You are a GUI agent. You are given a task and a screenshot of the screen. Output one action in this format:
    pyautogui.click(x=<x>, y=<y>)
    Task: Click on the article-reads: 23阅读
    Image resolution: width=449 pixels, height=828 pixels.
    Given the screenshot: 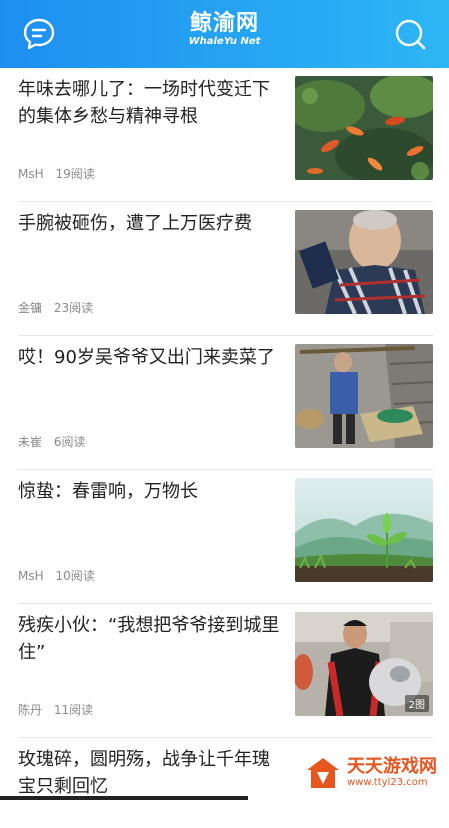 What is the action you would take?
    pyautogui.click(x=73, y=308)
    